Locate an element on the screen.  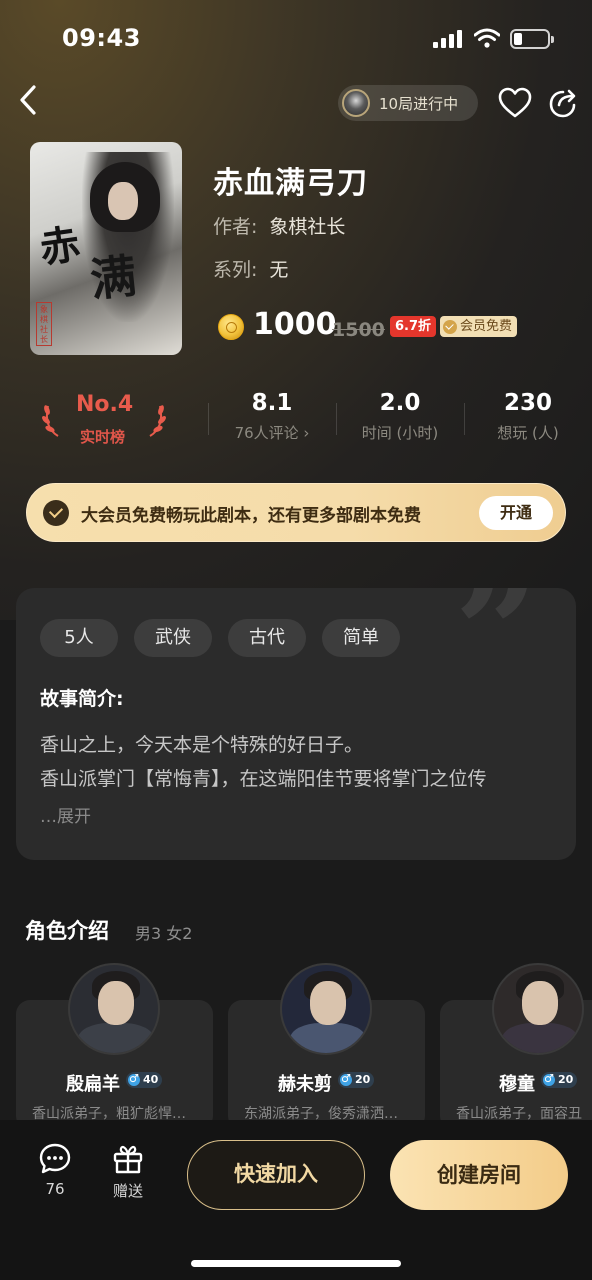
laurel-left-icon is located at coordinates (50, 421).